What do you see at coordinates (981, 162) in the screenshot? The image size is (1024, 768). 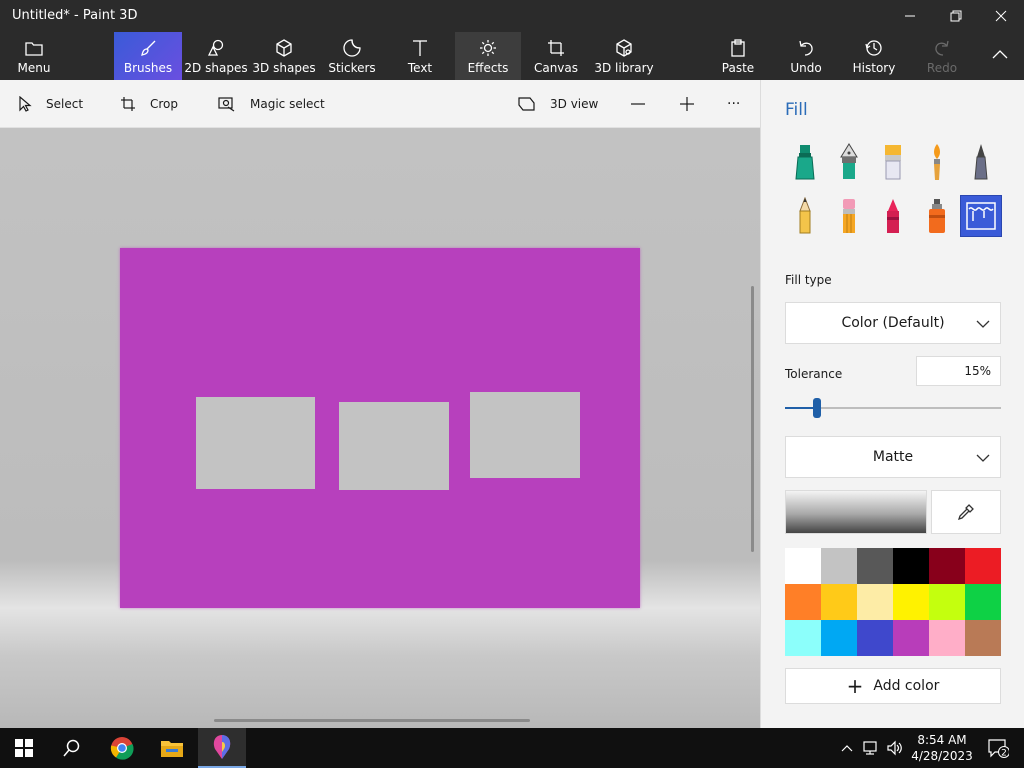 I see `pixel-pen-tool` at bounding box center [981, 162].